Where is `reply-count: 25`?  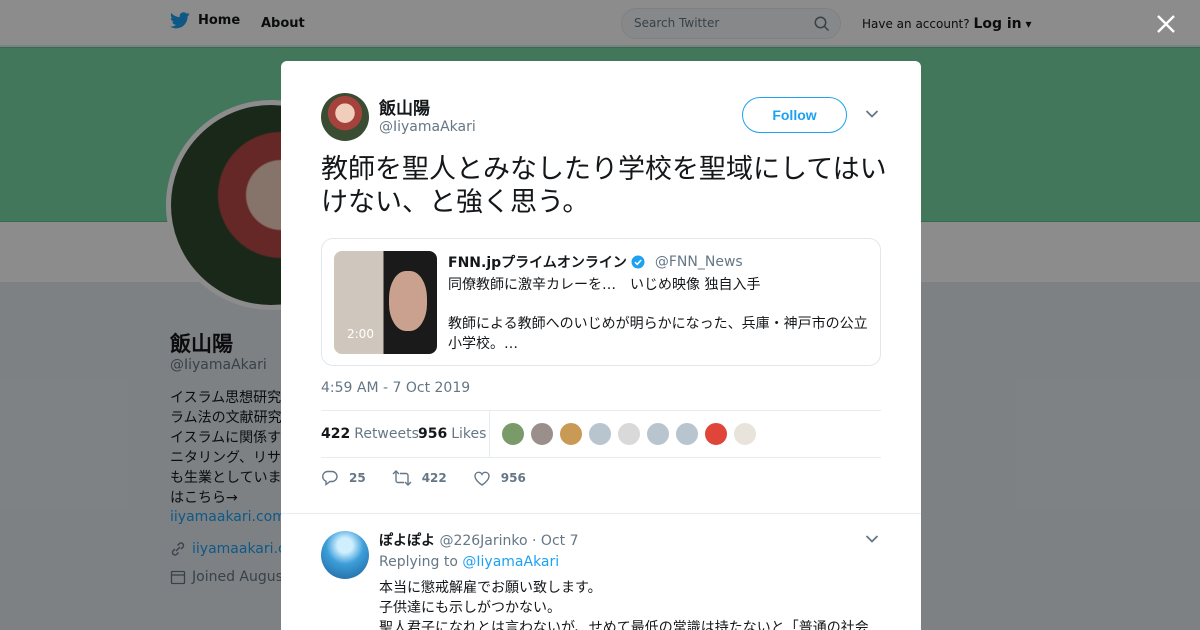
reply-count: 25 is located at coordinates (357, 478).